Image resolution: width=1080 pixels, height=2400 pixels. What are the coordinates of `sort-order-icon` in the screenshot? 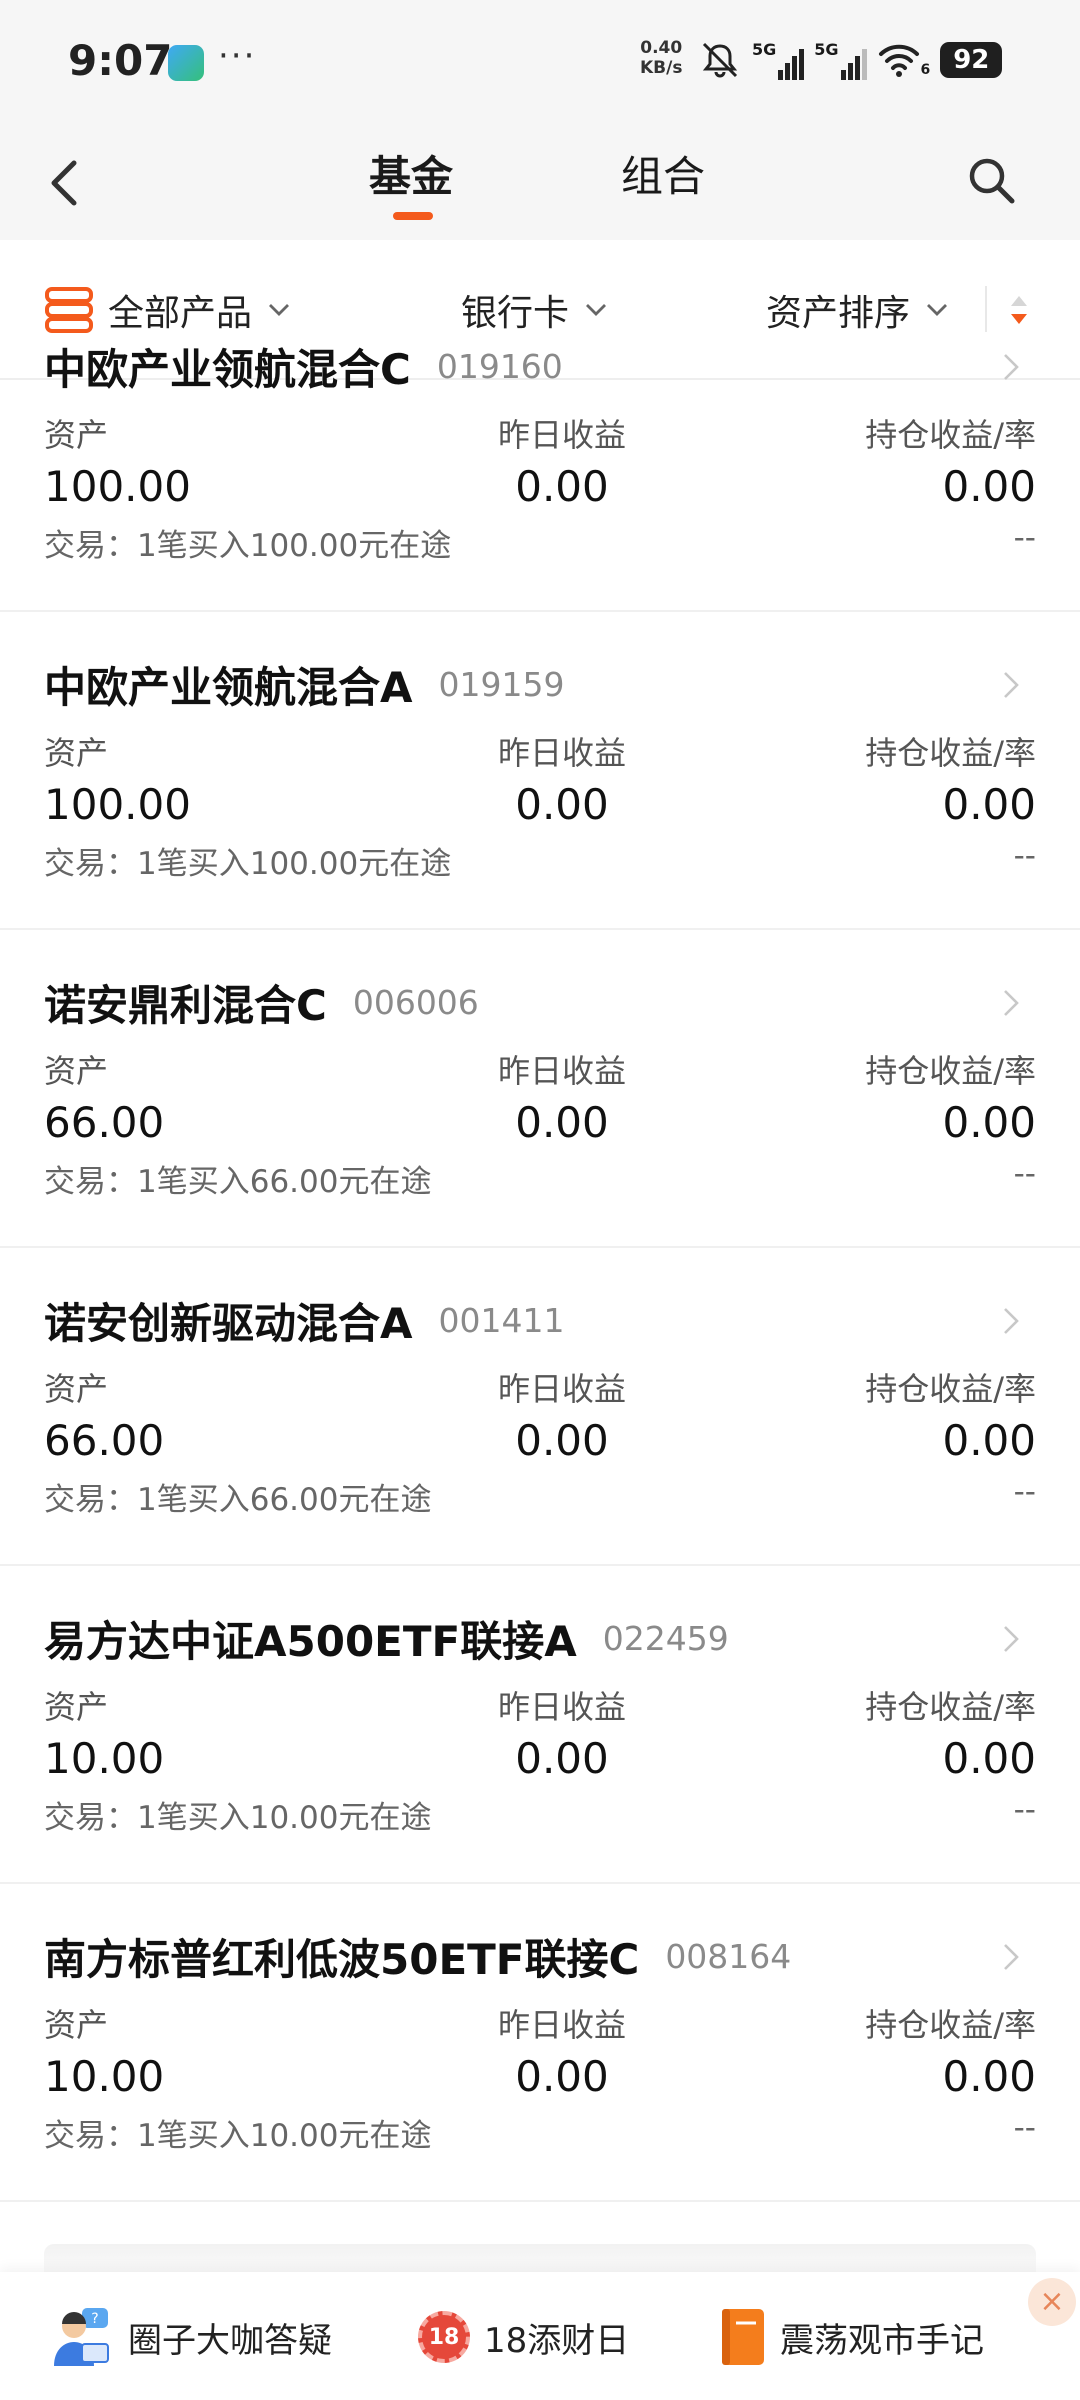 It's located at (1019, 310).